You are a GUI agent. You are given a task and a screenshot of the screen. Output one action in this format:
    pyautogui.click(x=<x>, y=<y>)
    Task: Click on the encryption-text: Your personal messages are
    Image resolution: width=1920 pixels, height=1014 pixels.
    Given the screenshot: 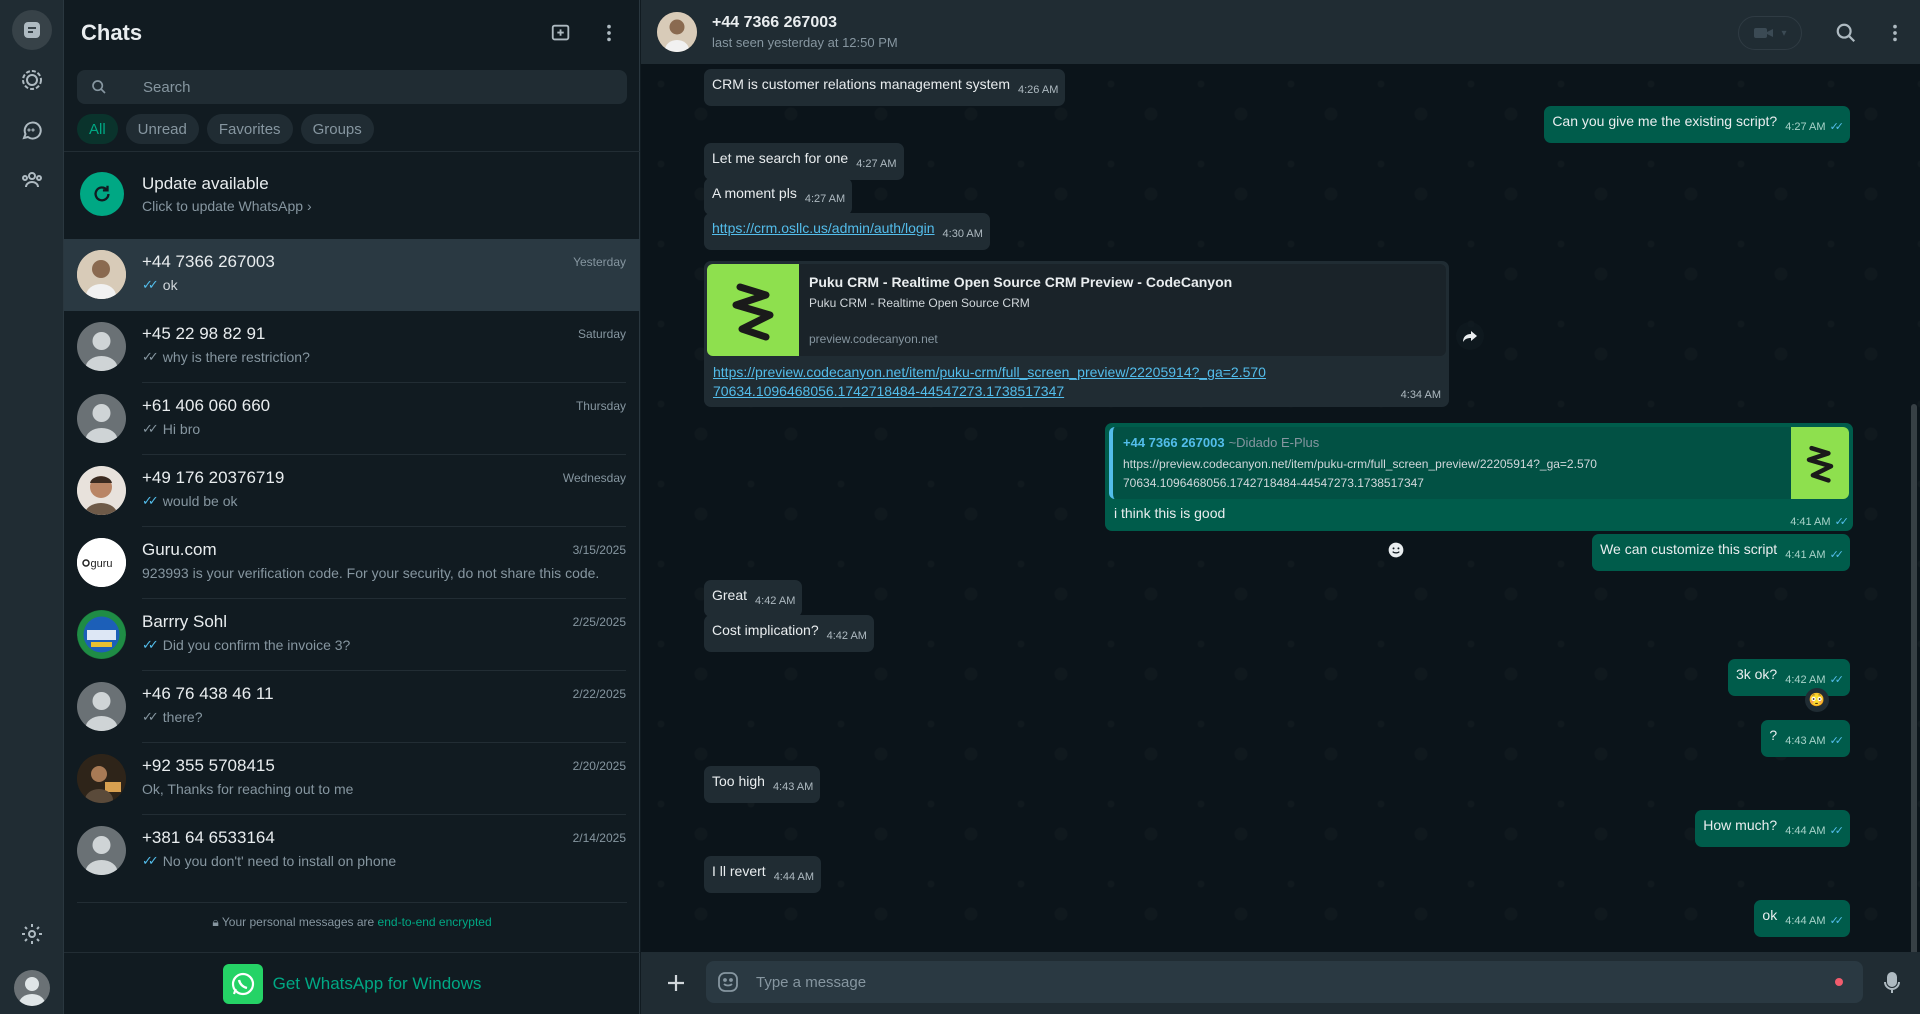 What is the action you would take?
    pyautogui.click(x=299, y=922)
    